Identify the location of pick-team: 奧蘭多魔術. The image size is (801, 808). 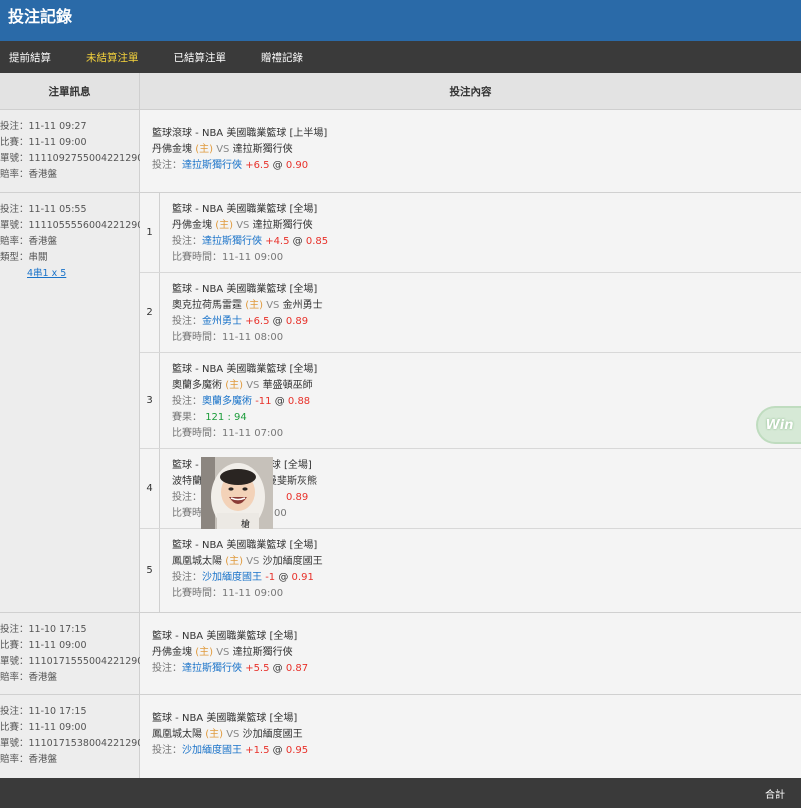
(227, 401).